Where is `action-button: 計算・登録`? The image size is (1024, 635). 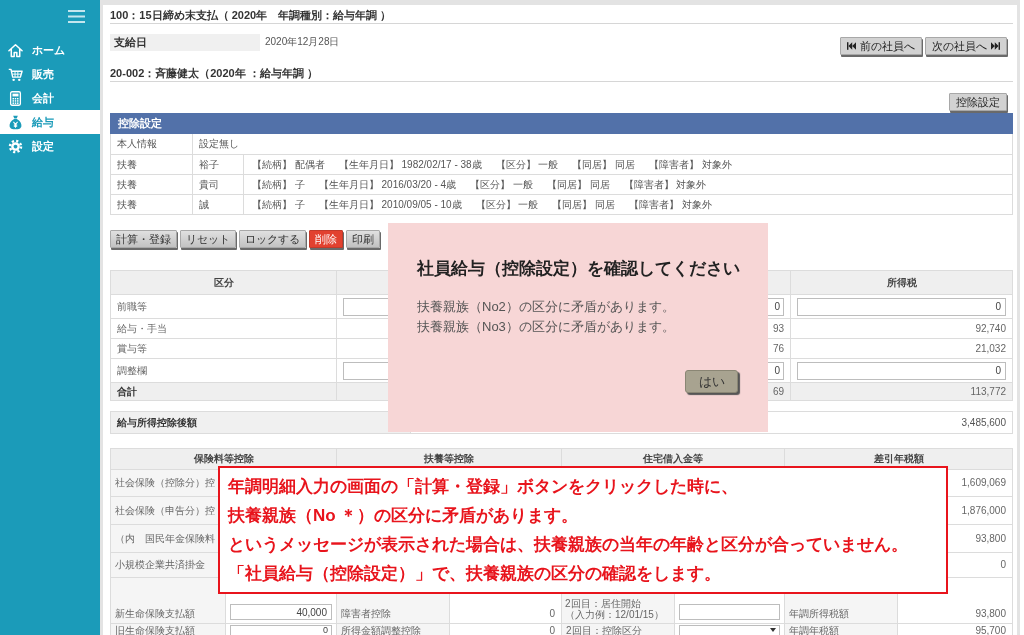
action-button: 計算・登録 is located at coordinates (143, 239).